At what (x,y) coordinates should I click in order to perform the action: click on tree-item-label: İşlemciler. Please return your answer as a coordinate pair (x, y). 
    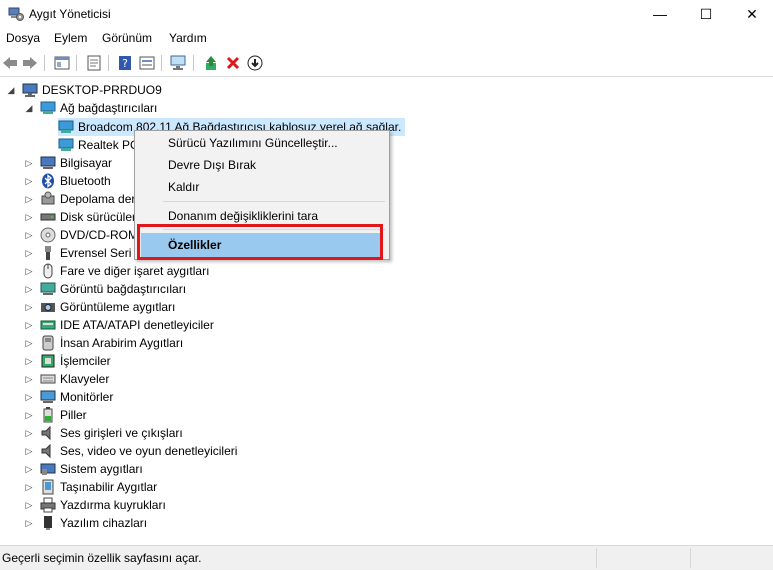
    Looking at the image, I should click on (85, 361).